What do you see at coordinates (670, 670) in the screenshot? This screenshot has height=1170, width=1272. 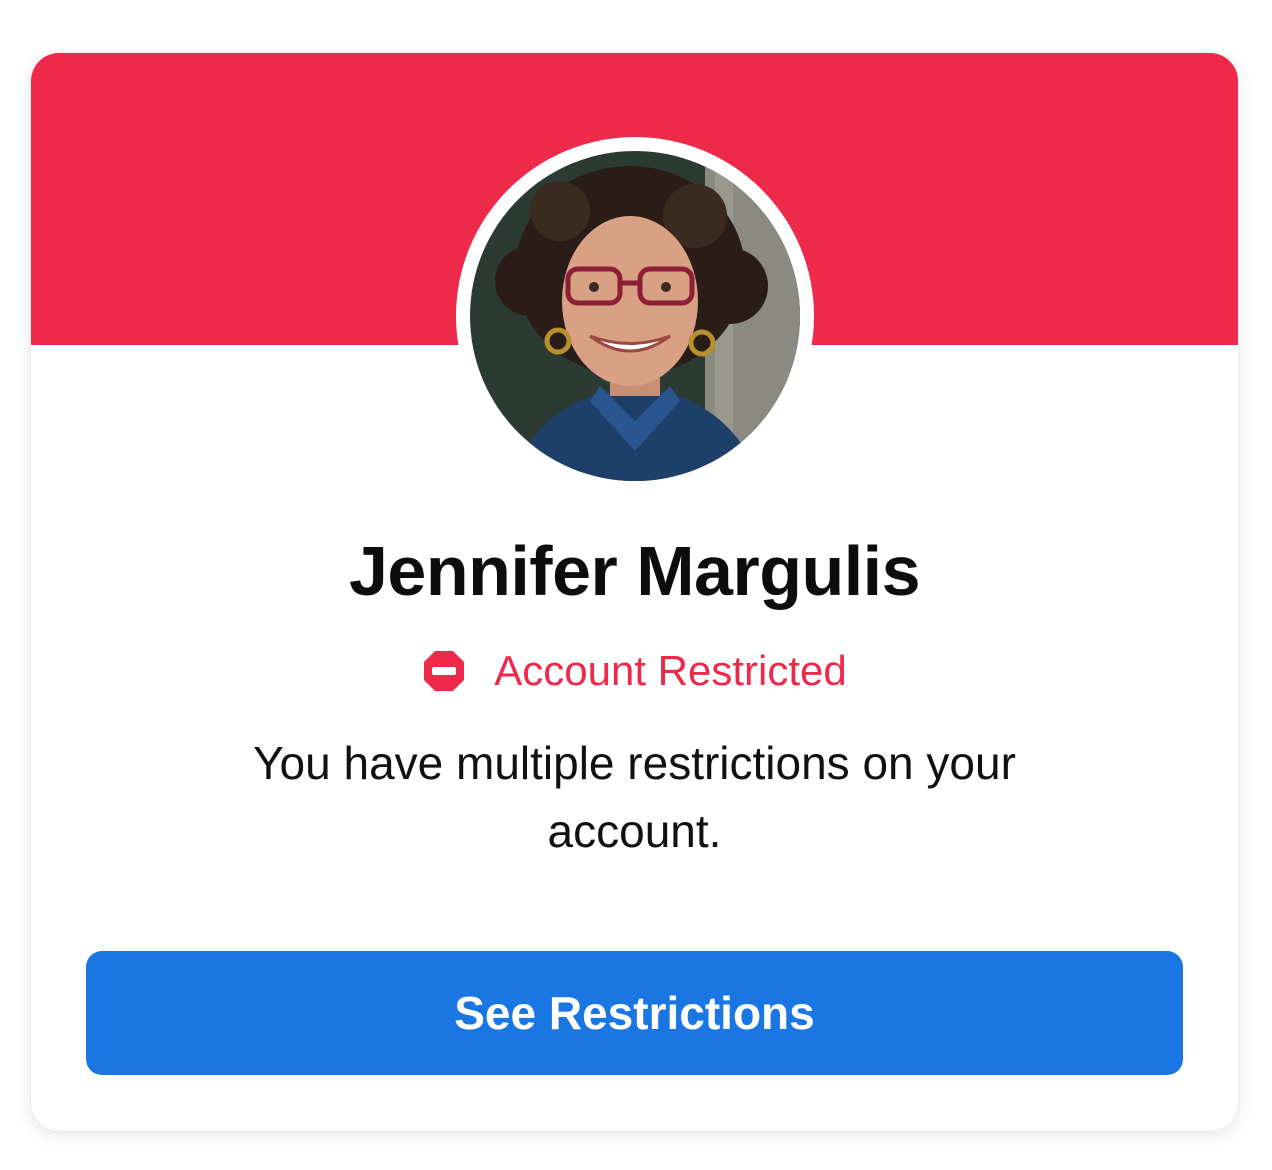 I see `status-label: Account Restricted` at bounding box center [670, 670].